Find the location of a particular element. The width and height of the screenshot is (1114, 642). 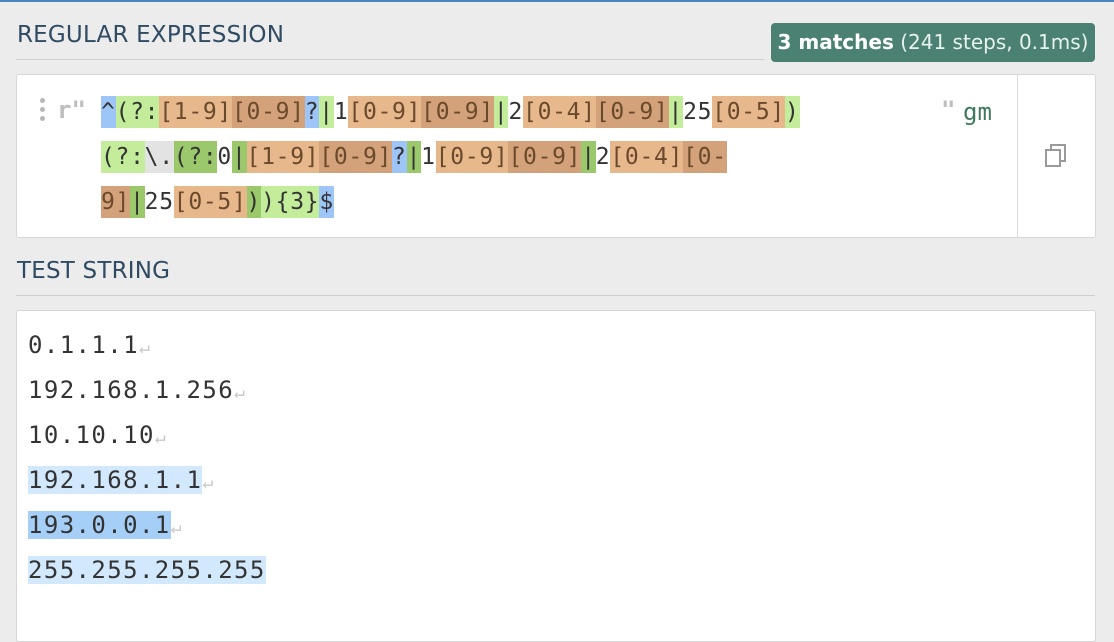

match-count: 3 matches is located at coordinates (835, 42).